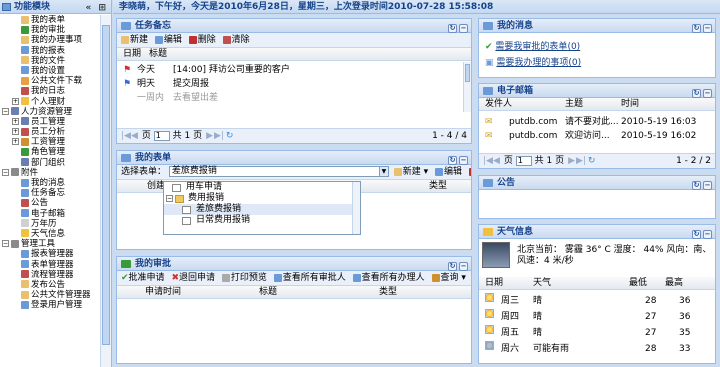 The height and width of the screenshot is (367, 720). What do you see at coordinates (630, 104) in the screenshot?
I see `email-col-time: 时间` at bounding box center [630, 104].